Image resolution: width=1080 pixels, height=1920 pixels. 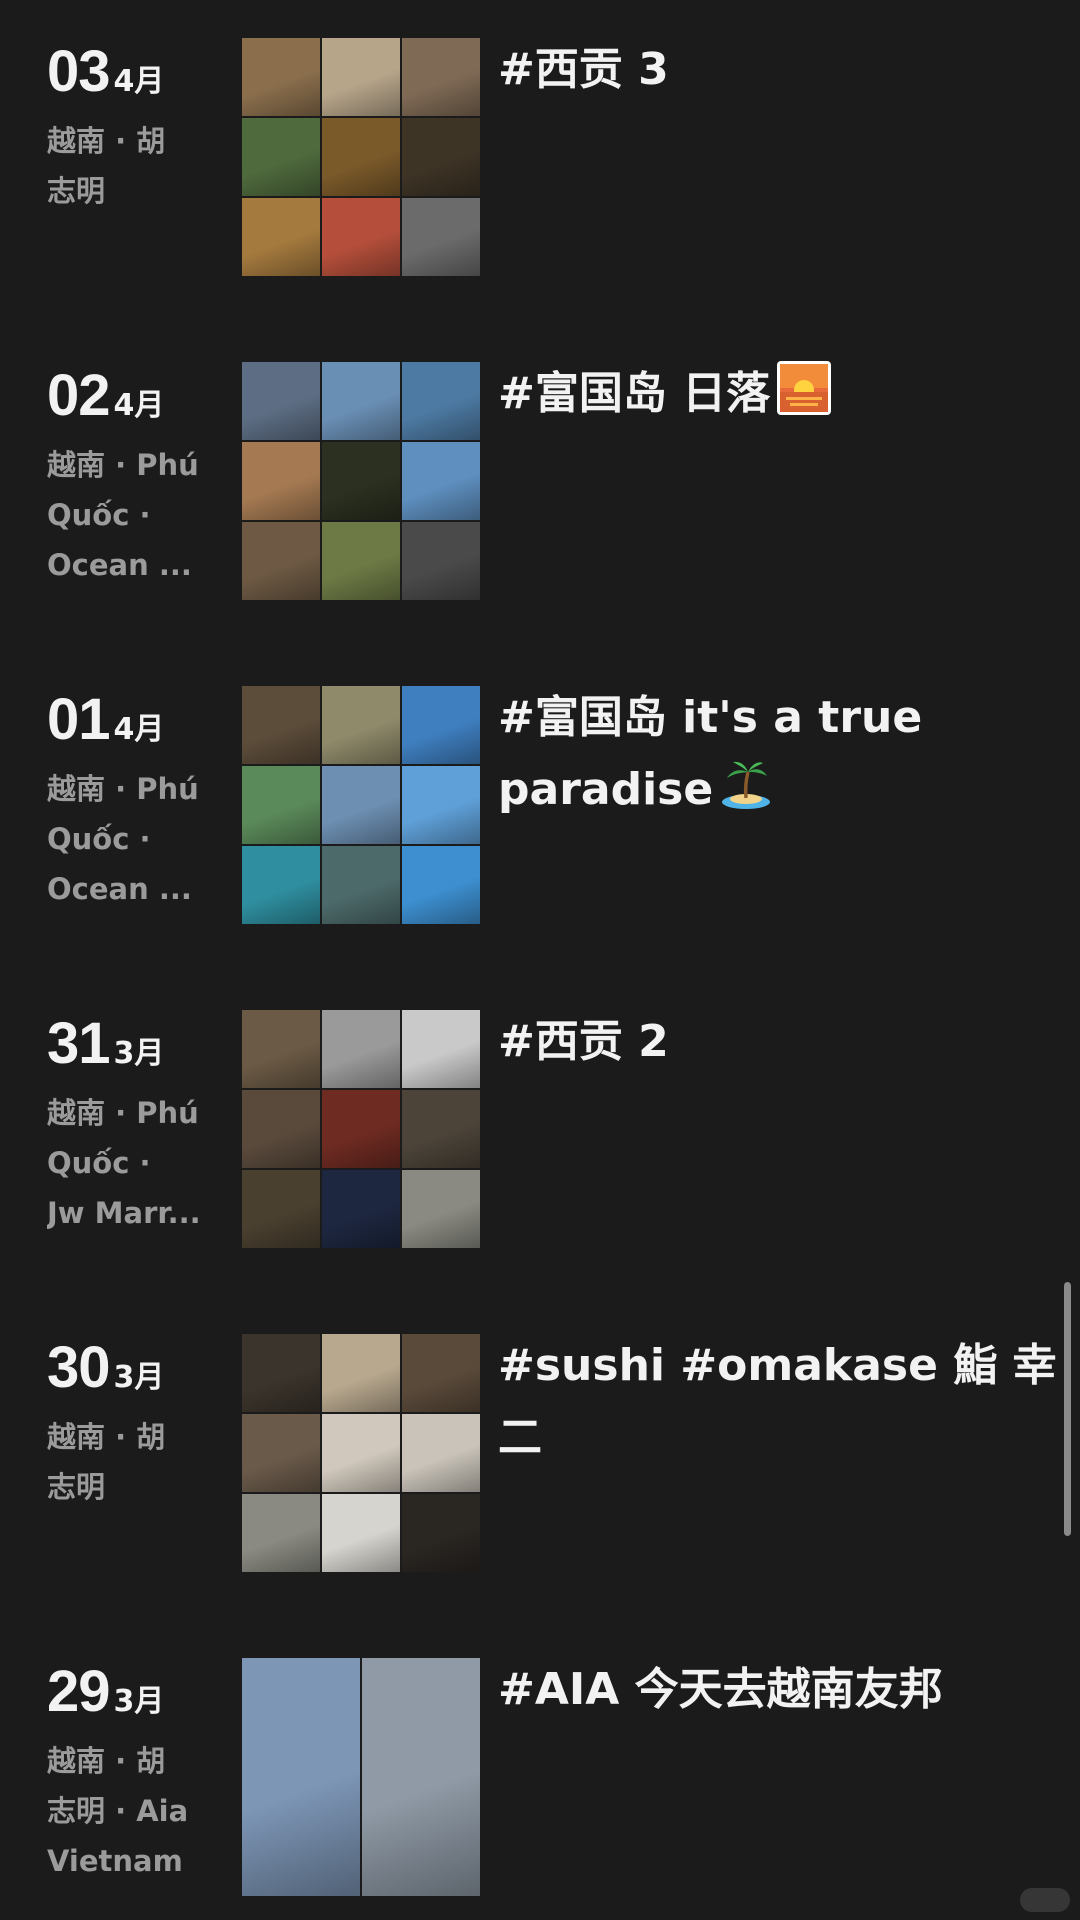 What do you see at coordinates (540, 1136) in the screenshot?
I see `timeline-entry: 31 3月 越南 · Phú Quốc · Jw Marr... #西贡 2` at bounding box center [540, 1136].